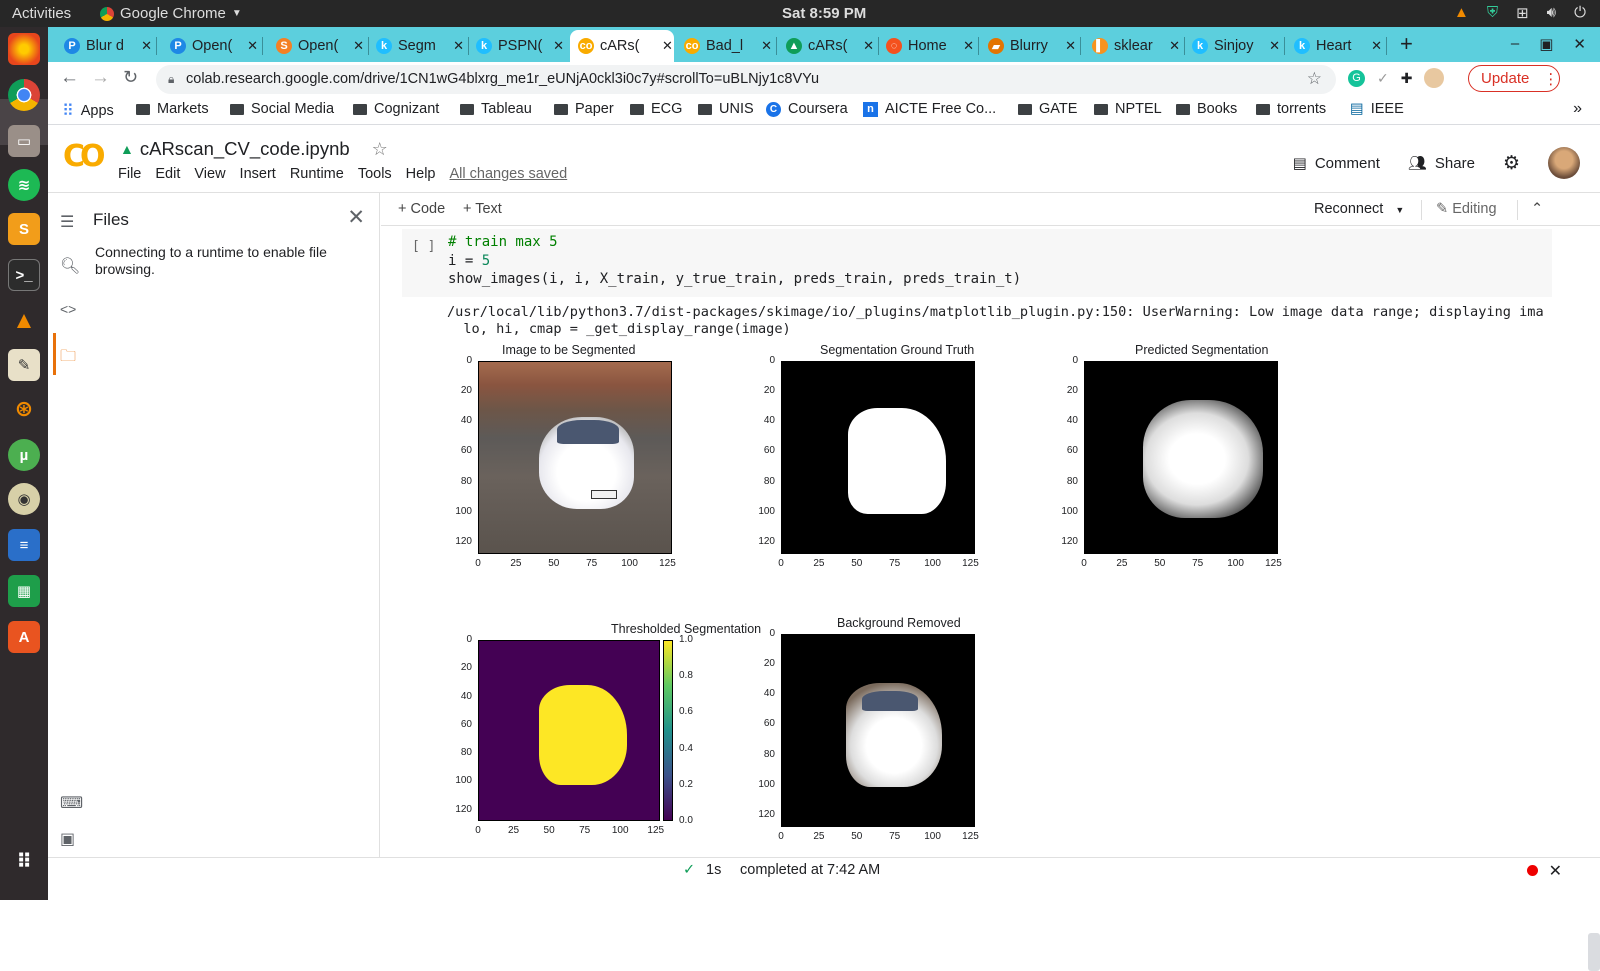  What do you see at coordinates (656, 109) in the screenshot?
I see `bookmark-ecg: ECG` at bounding box center [656, 109].